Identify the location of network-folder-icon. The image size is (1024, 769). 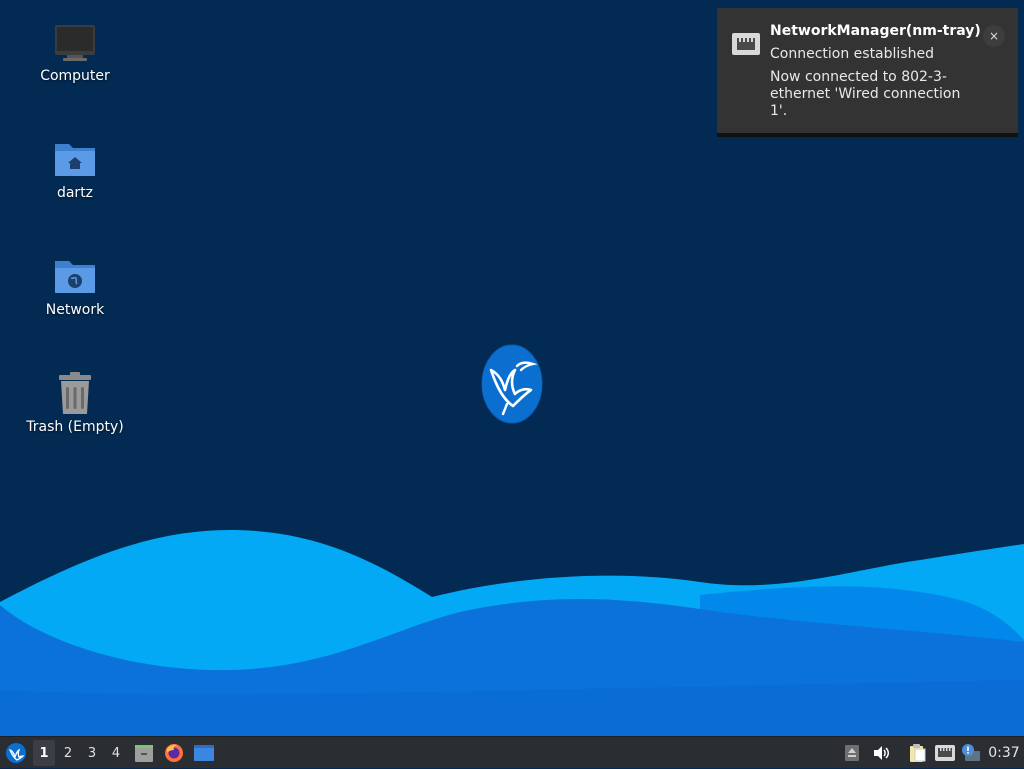
(75, 276).